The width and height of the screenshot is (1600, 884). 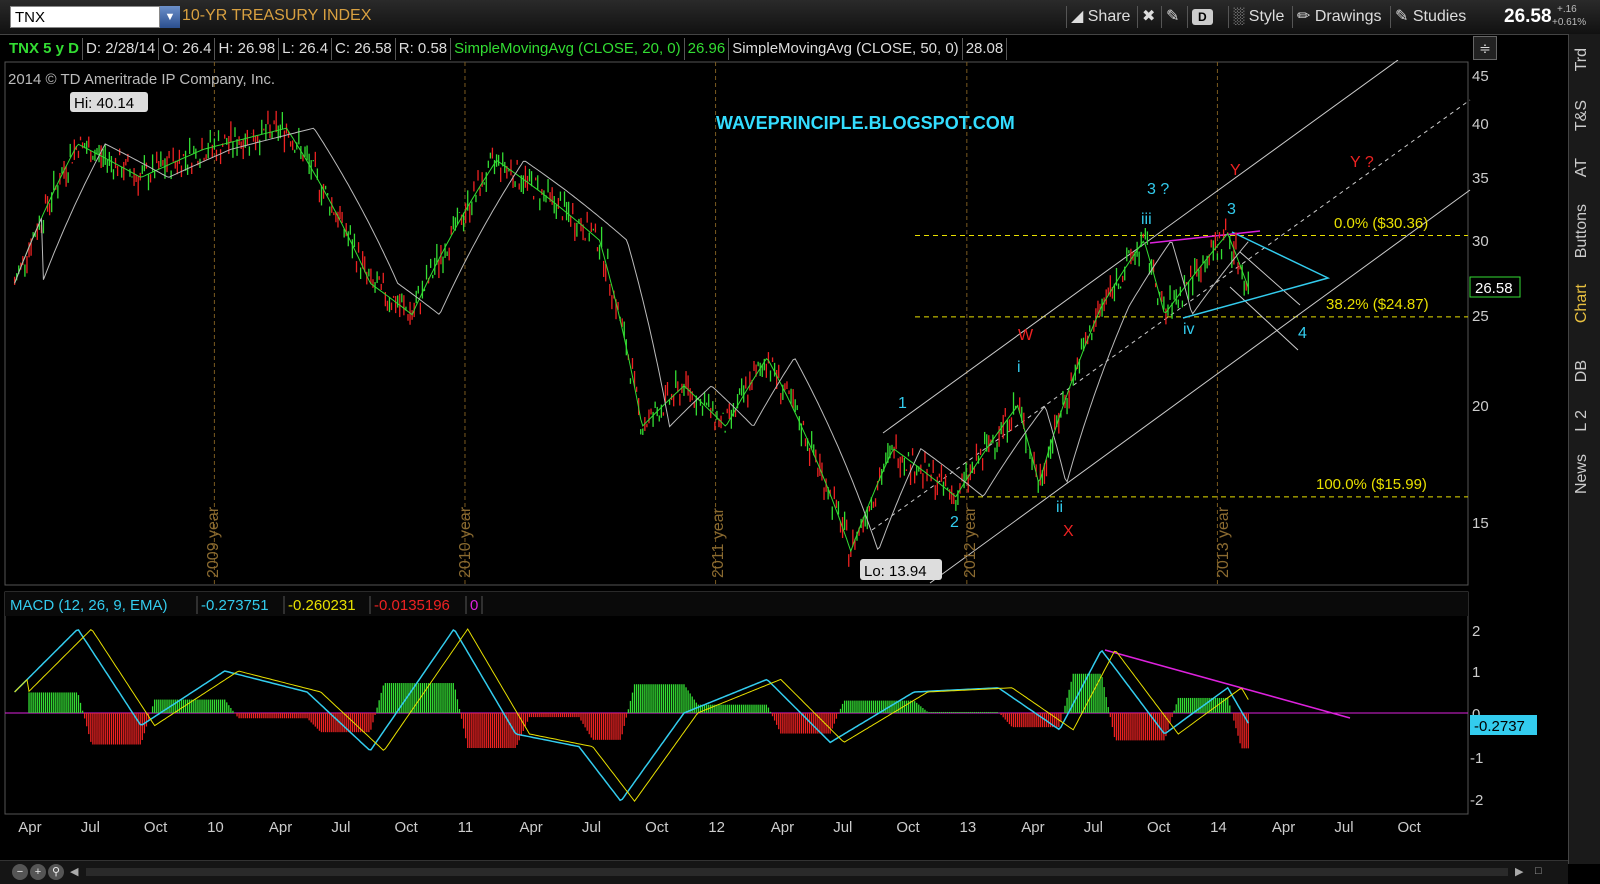 What do you see at coordinates (707, 49) in the screenshot?
I see `sma20-value: 26.96` at bounding box center [707, 49].